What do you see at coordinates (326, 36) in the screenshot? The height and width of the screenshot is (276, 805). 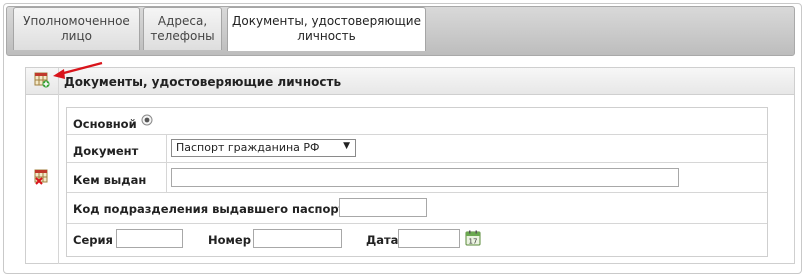 I see `tab-label-line2: личность` at bounding box center [326, 36].